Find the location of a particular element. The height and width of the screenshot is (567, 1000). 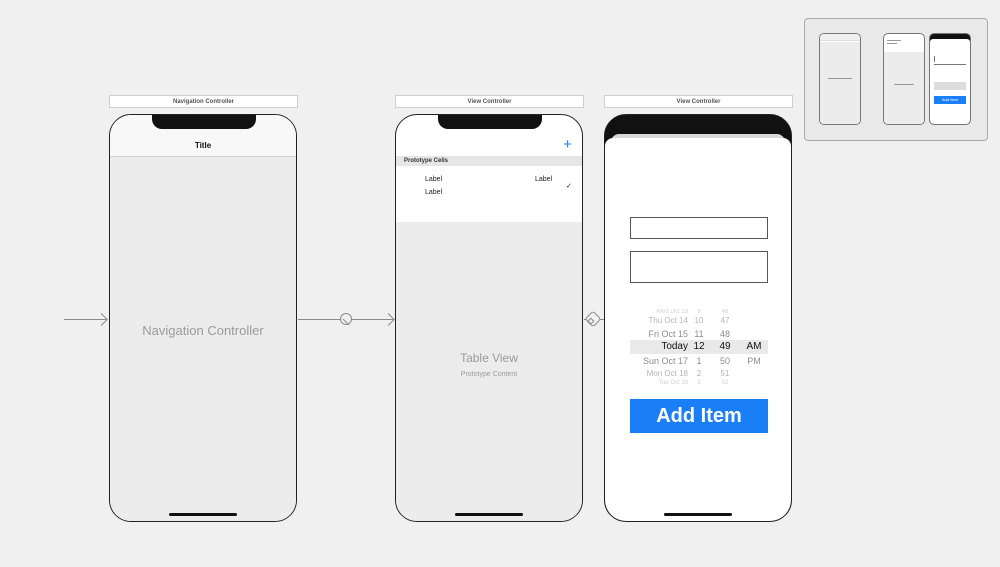

scene-title-add-view-controller: View Controller is located at coordinates (698, 101).